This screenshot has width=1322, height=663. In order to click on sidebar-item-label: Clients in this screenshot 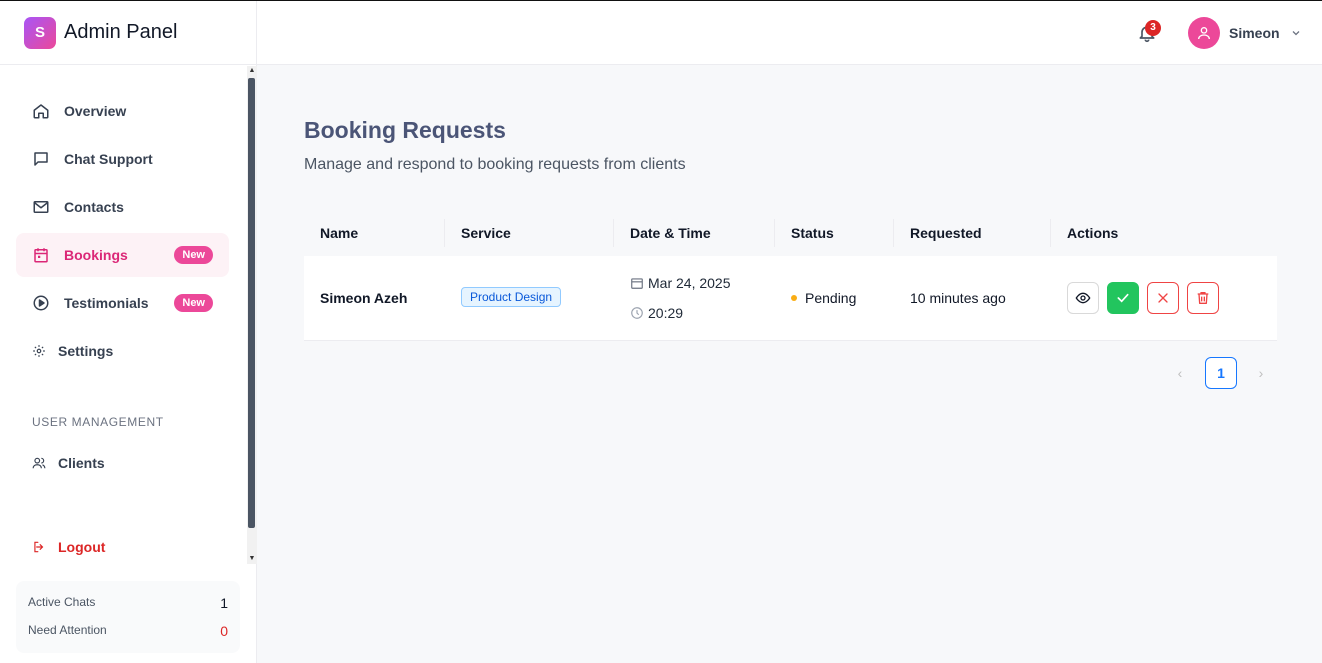, I will do `click(81, 463)`.